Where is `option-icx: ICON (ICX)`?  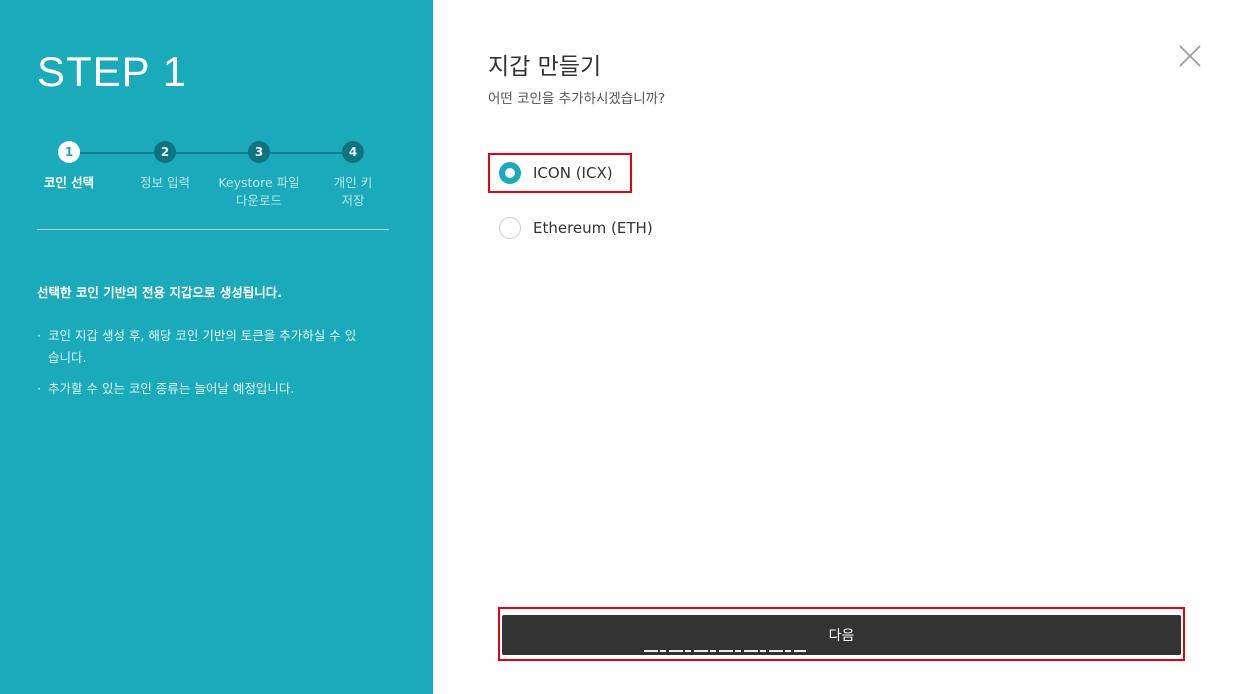 option-icx: ICON (ICX) is located at coordinates (560, 173).